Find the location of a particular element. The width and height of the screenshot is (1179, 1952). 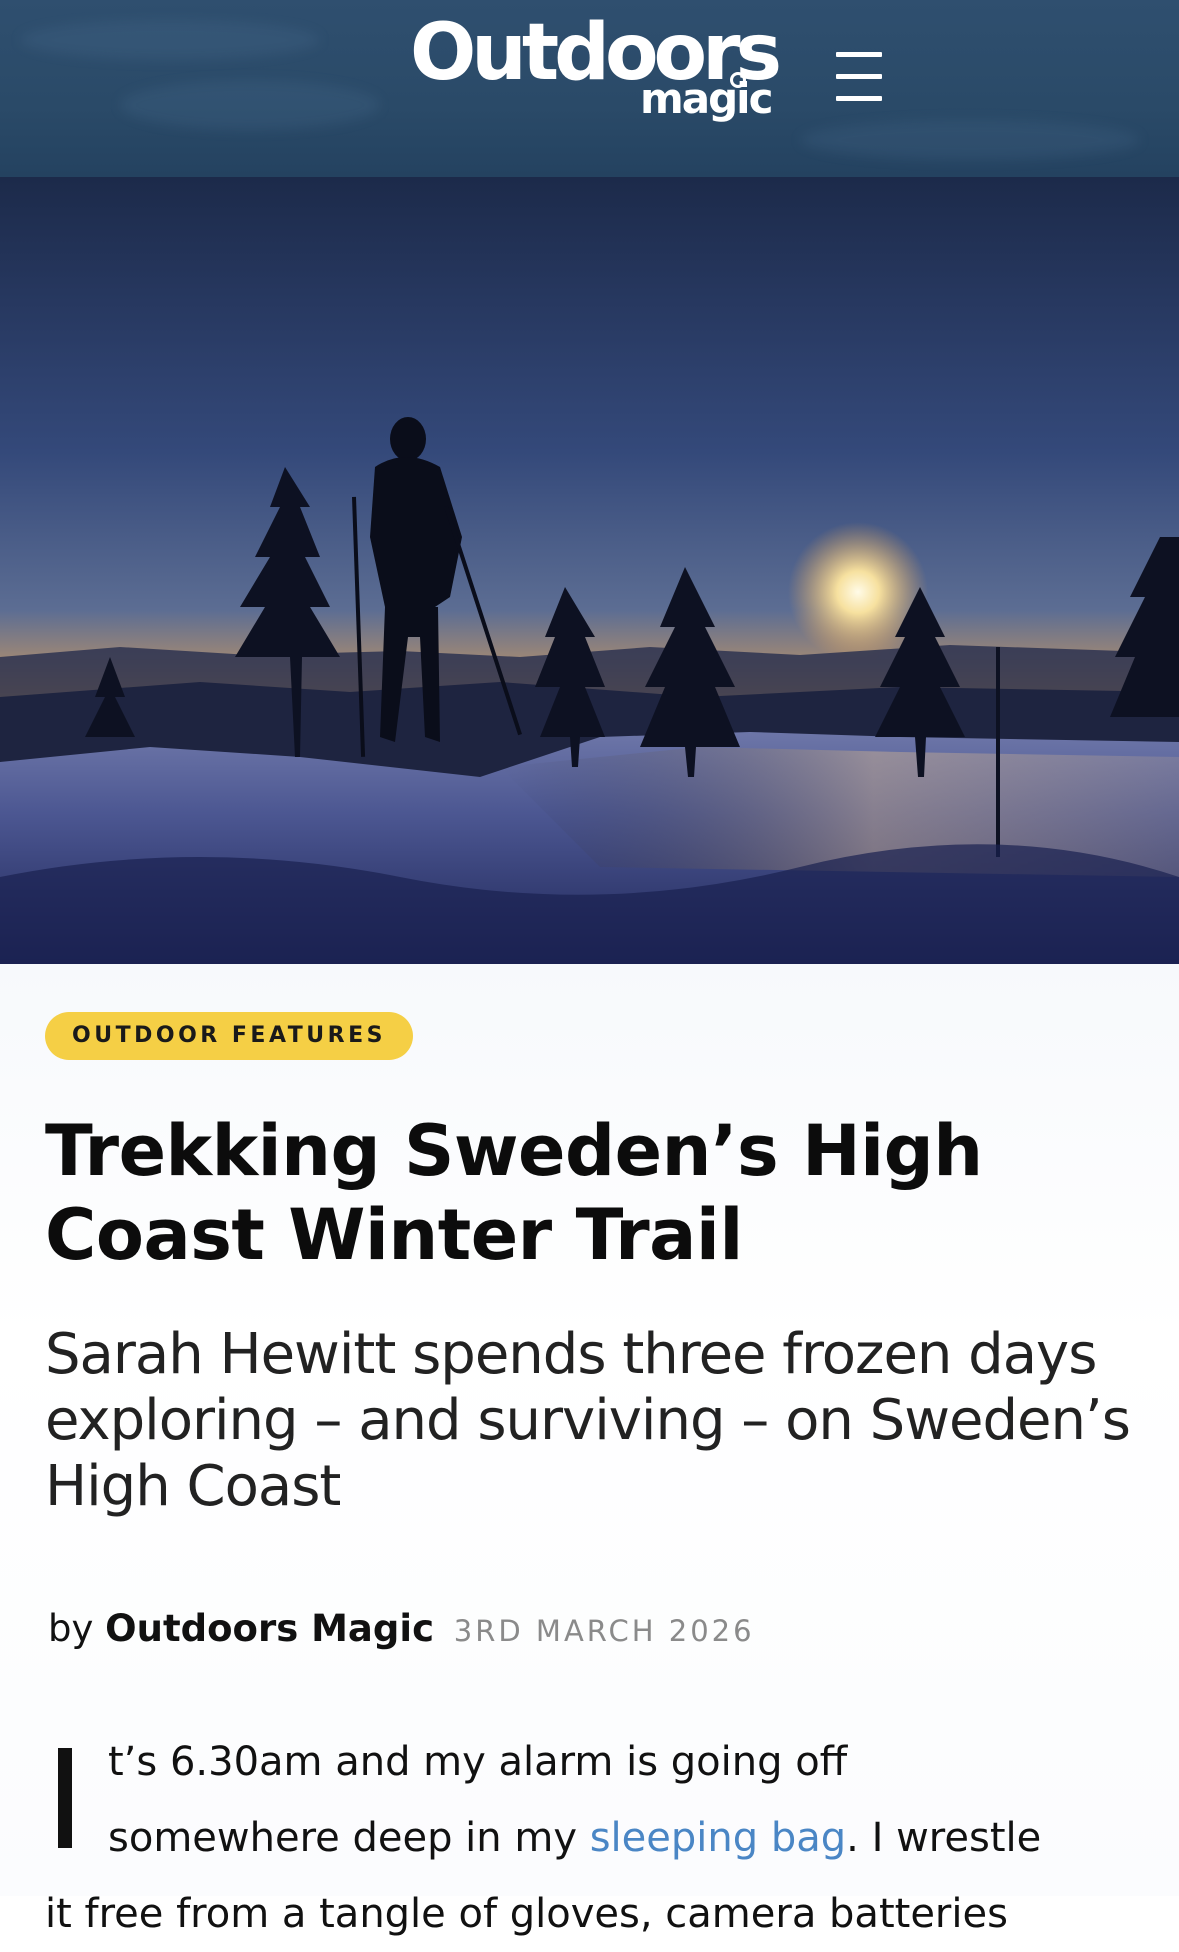

hamburger-menu-icon is located at coordinates (860, 77).